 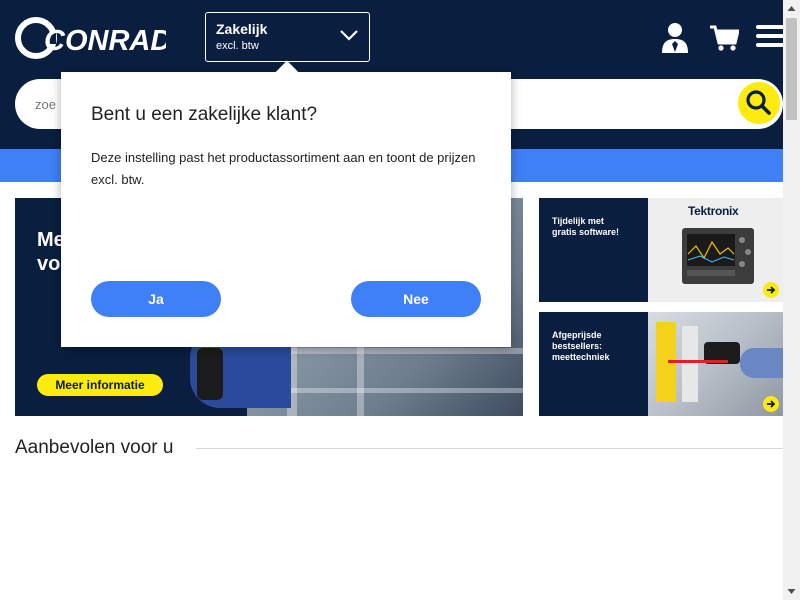 What do you see at coordinates (237, 46) in the screenshot?
I see `business-switch-subtitle: excl. btw` at bounding box center [237, 46].